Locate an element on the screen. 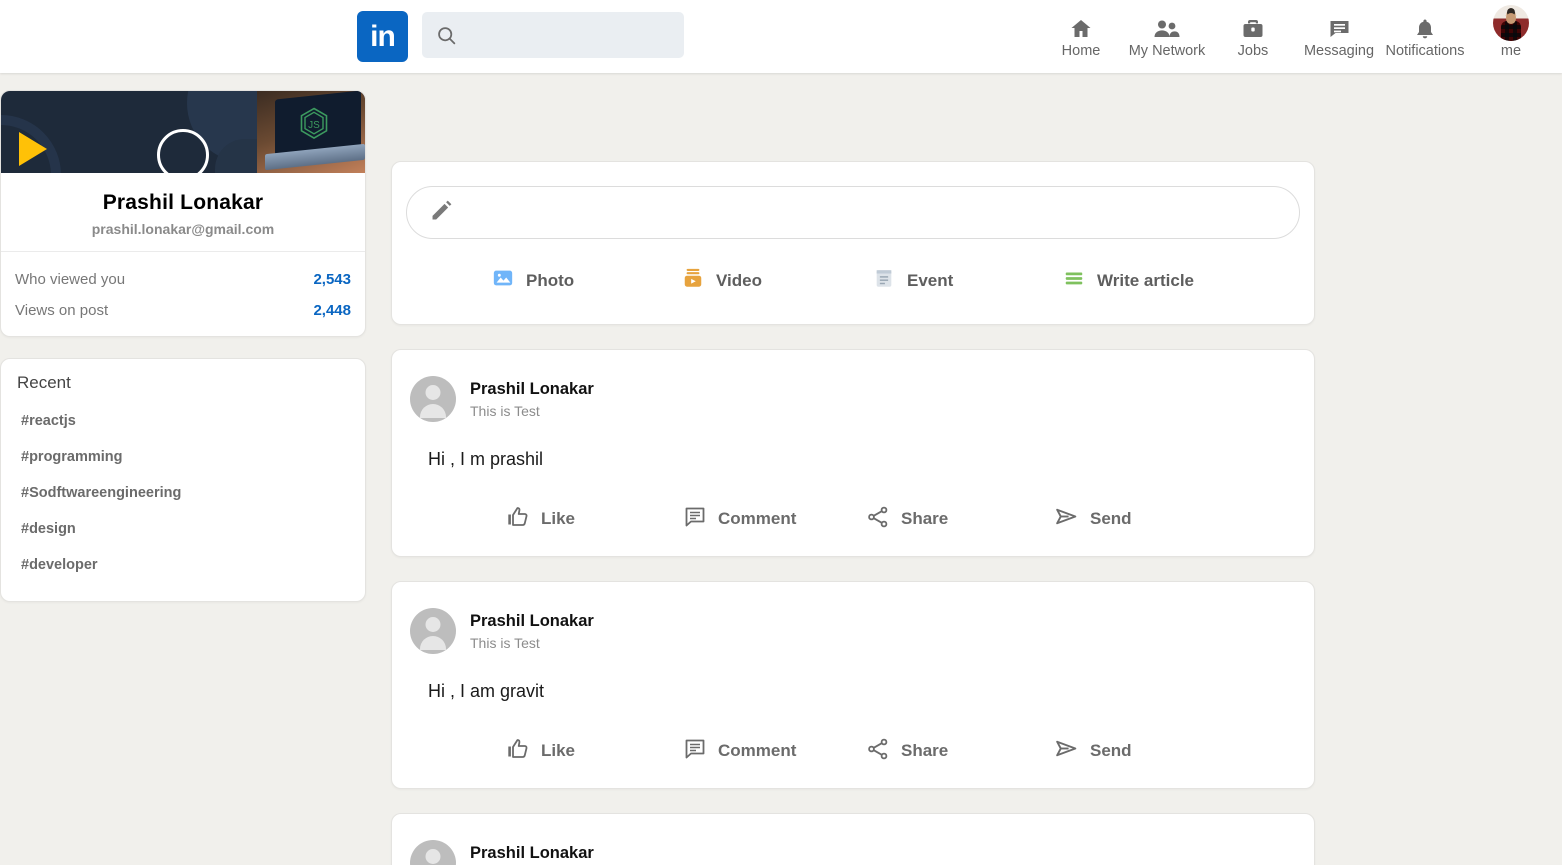  avatar is located at coordinates (1511, 22).